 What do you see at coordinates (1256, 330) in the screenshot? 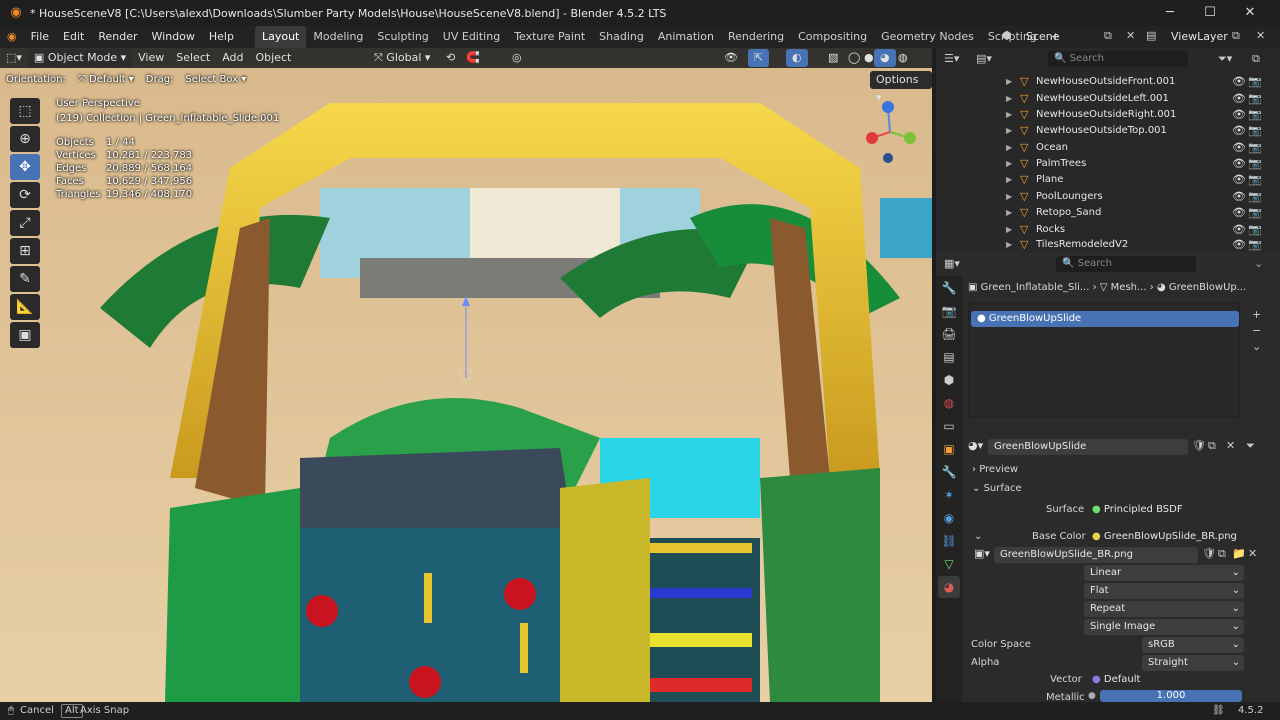
I see `remove-slot-icon: −` at bounding box center [1256, 330].